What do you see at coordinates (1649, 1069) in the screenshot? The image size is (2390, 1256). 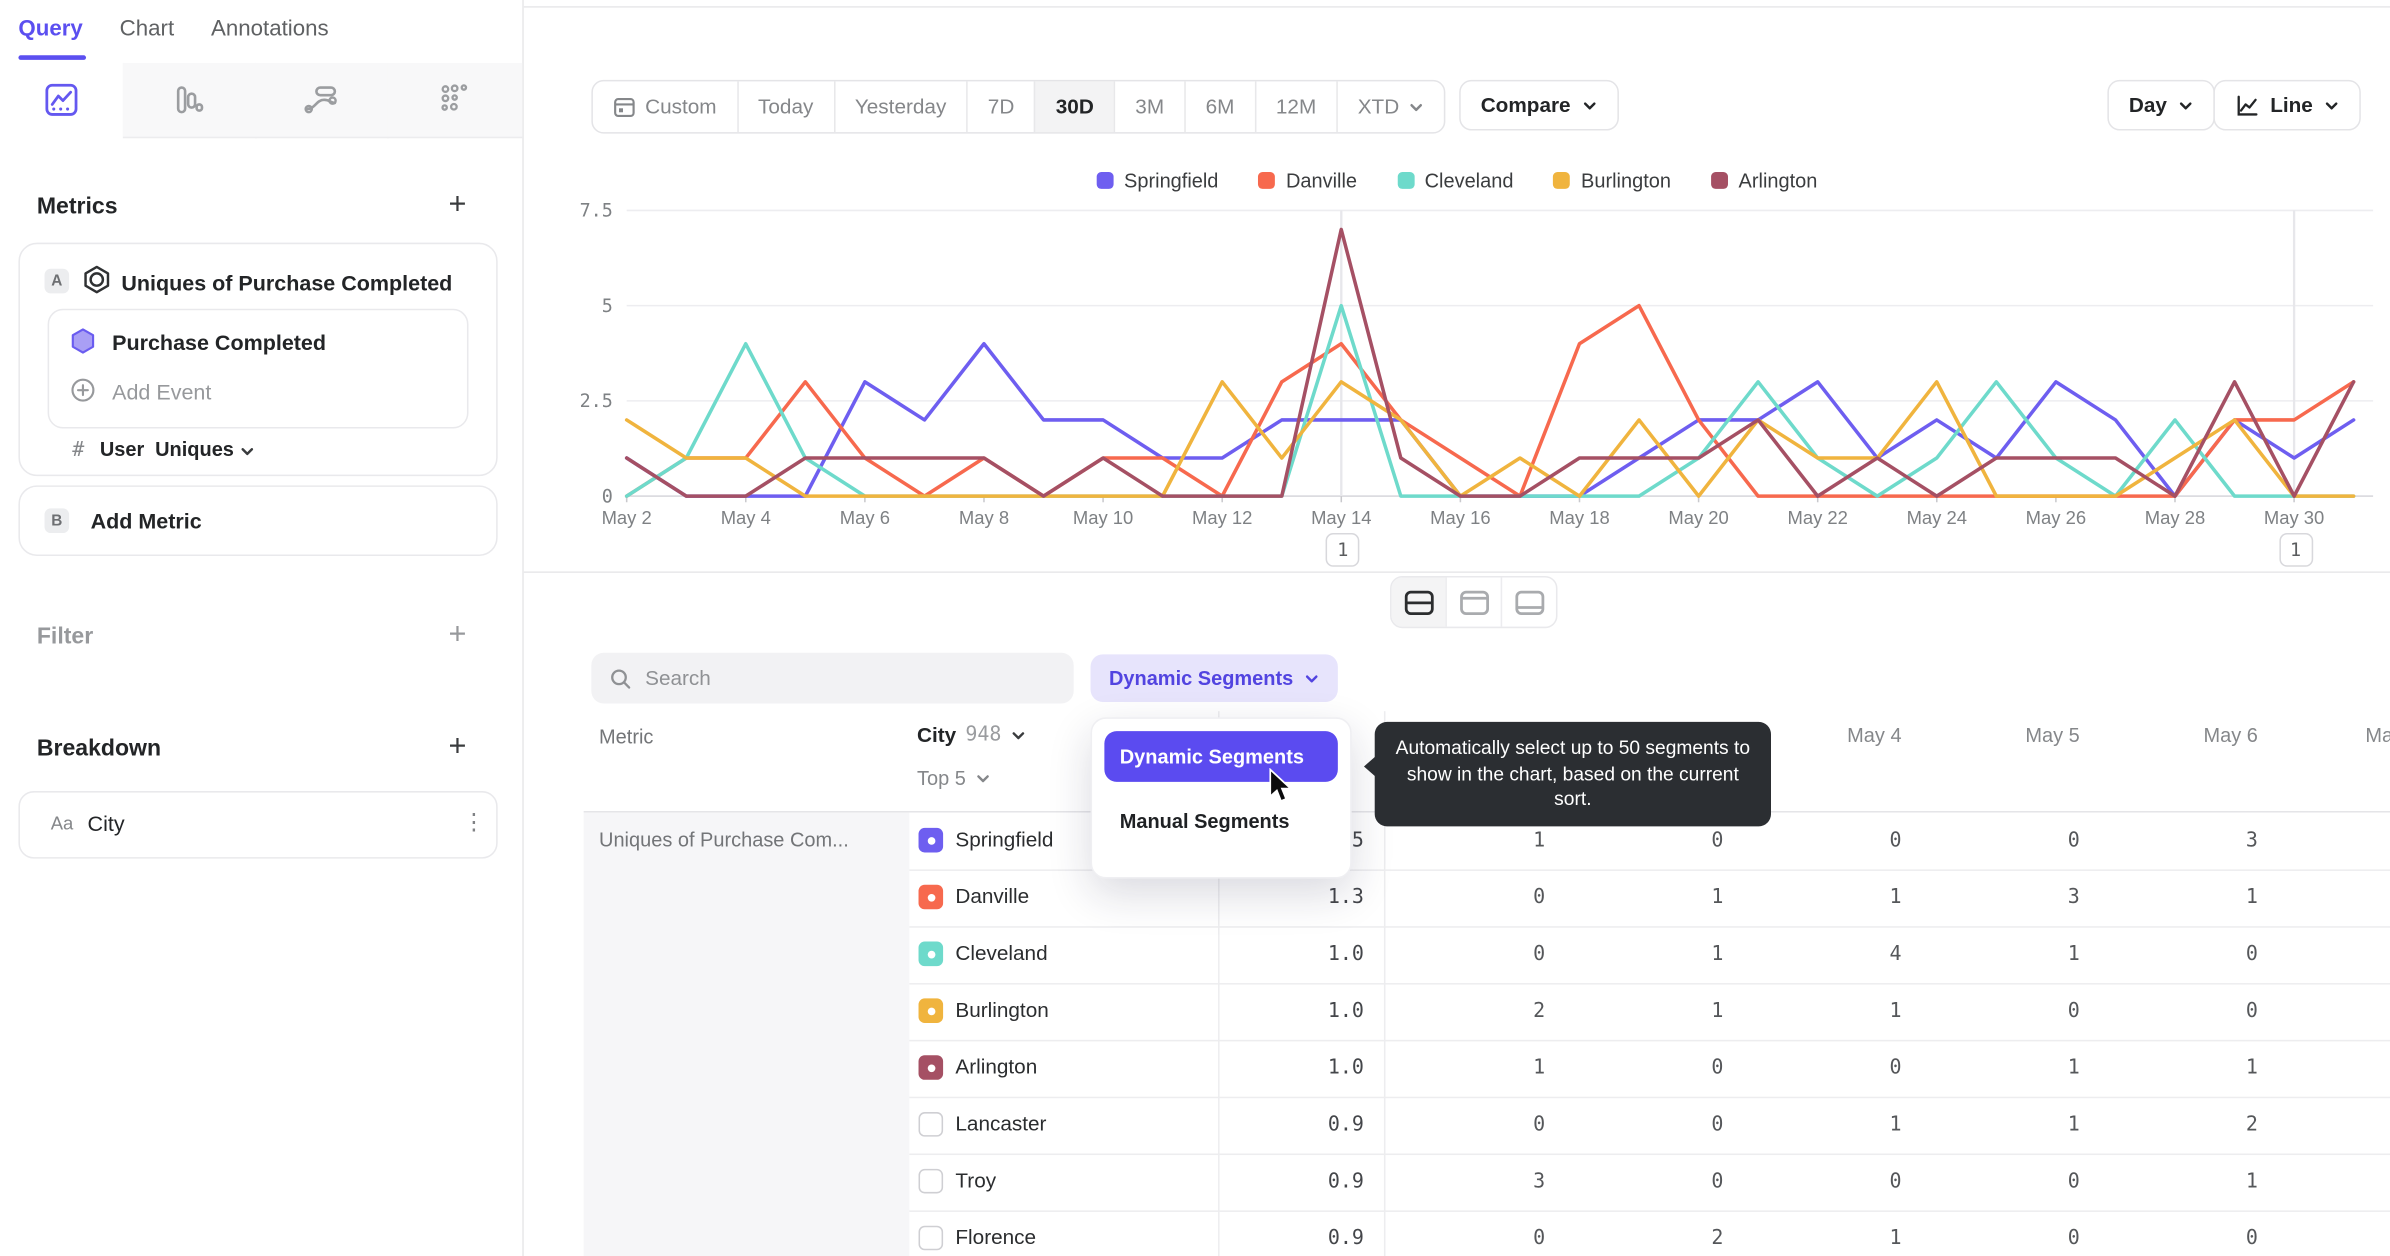 I see `table-row-arlington: Arlington 1.0 1 0 0 1 1` at bounding box center [1649, 1069].